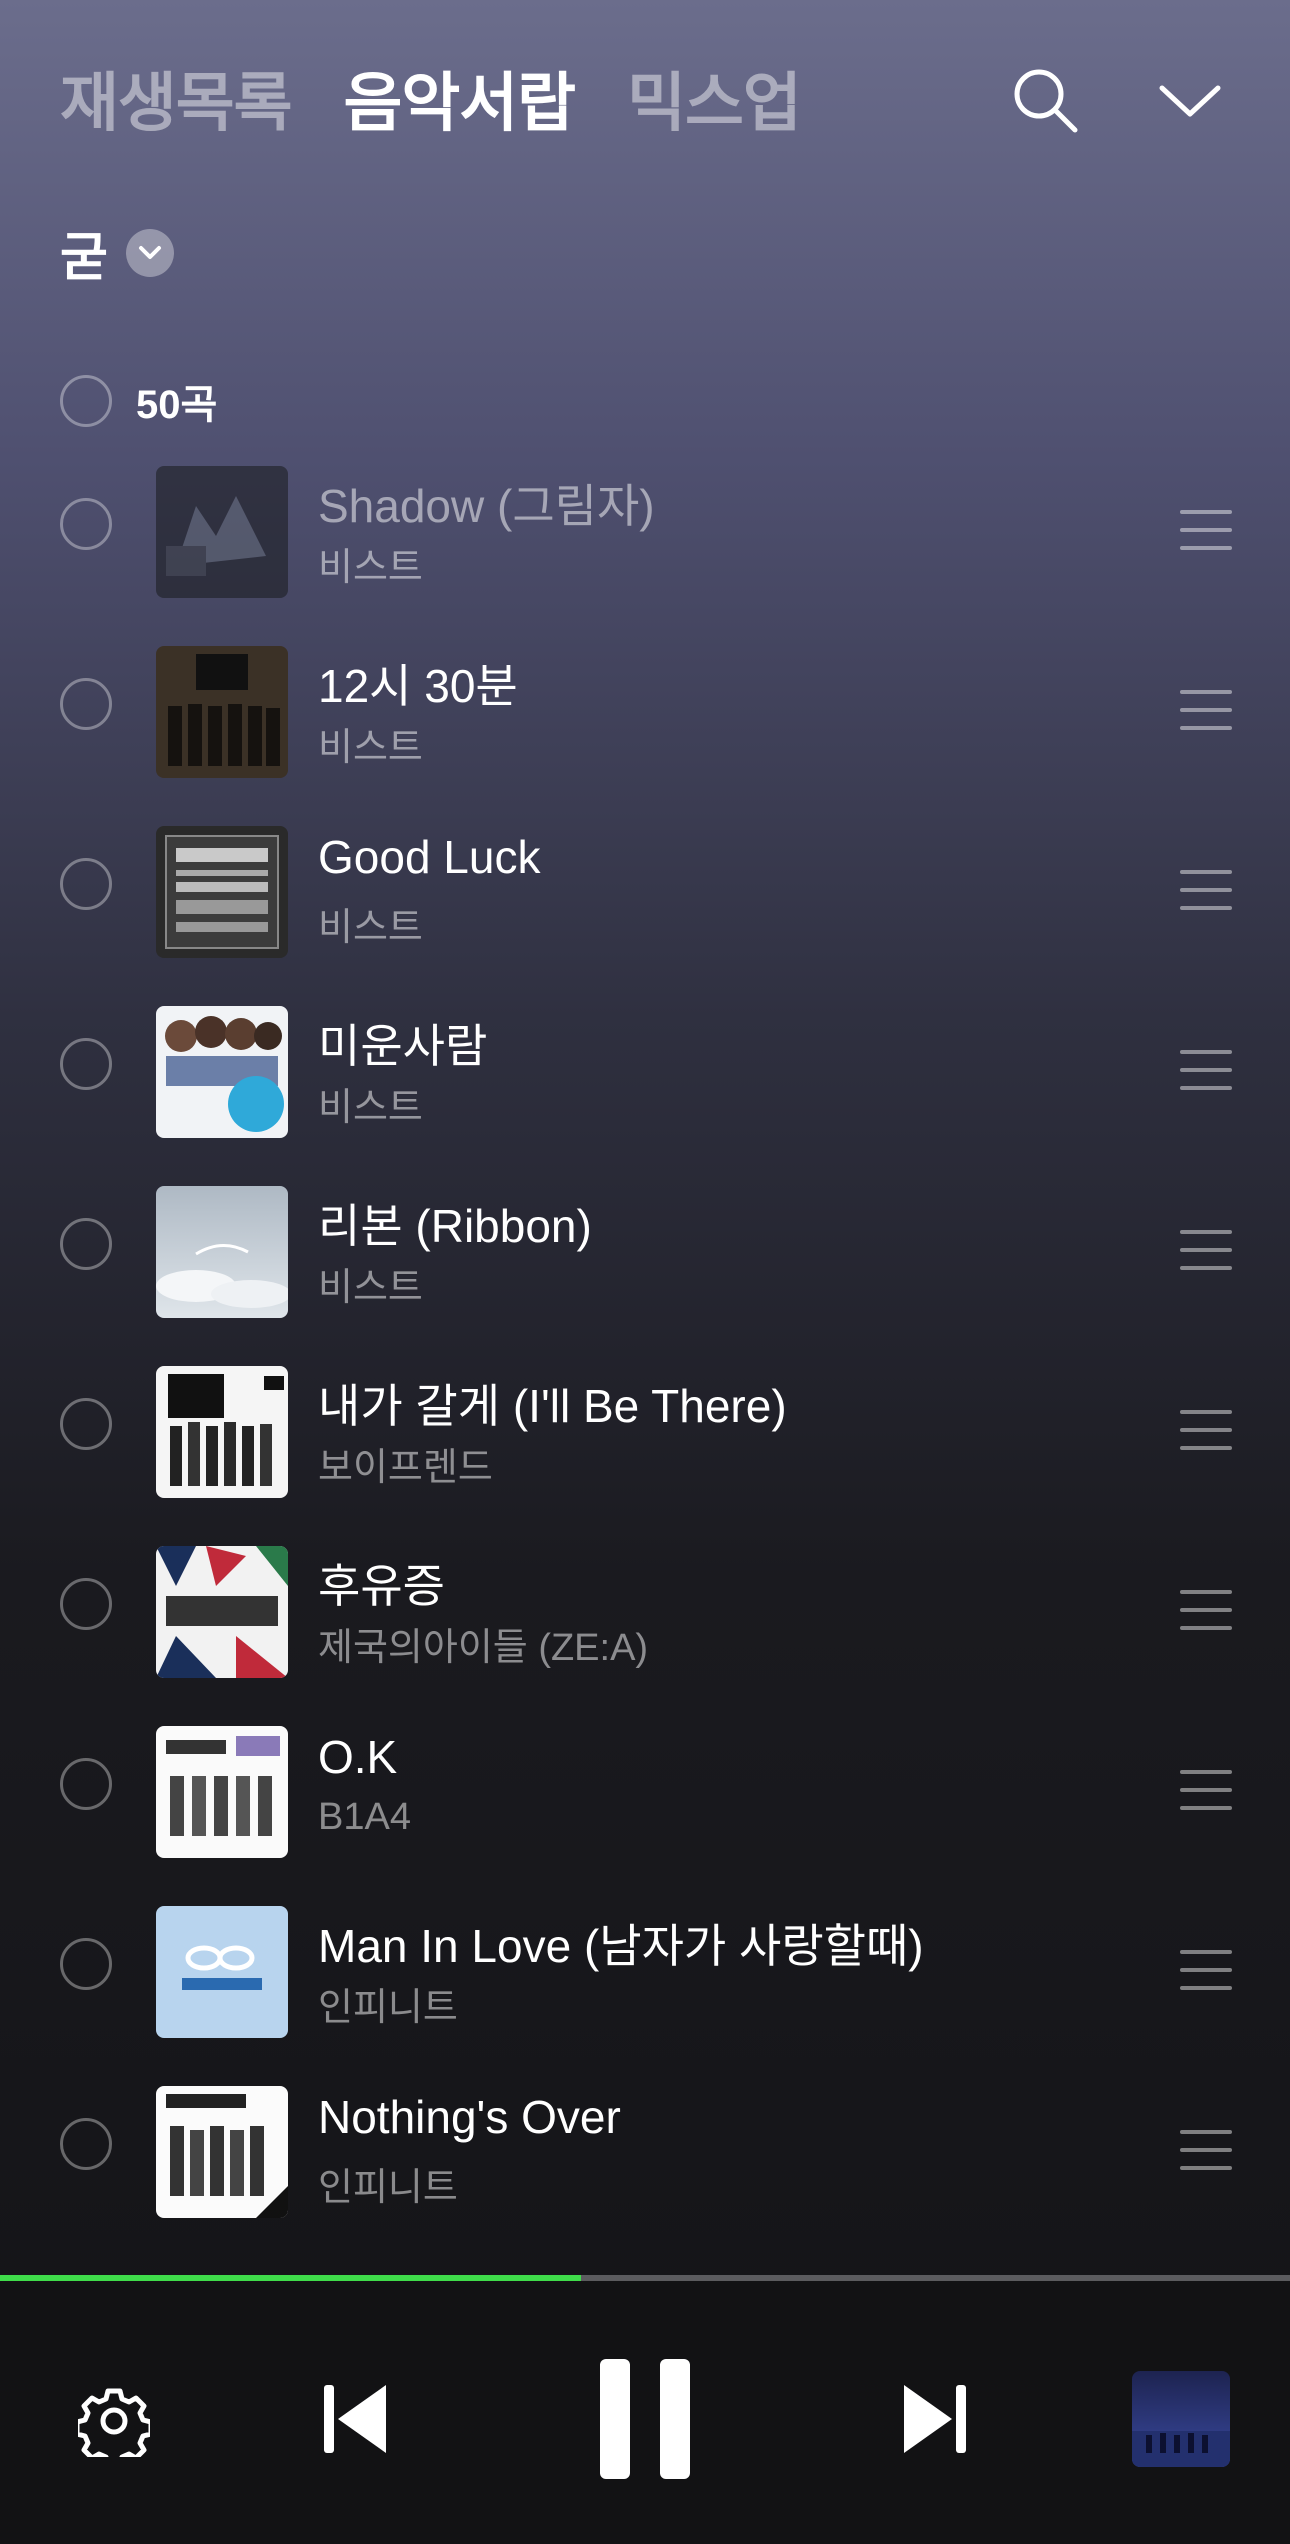  I want to click on skip-next-icon, so click(935, 2419).